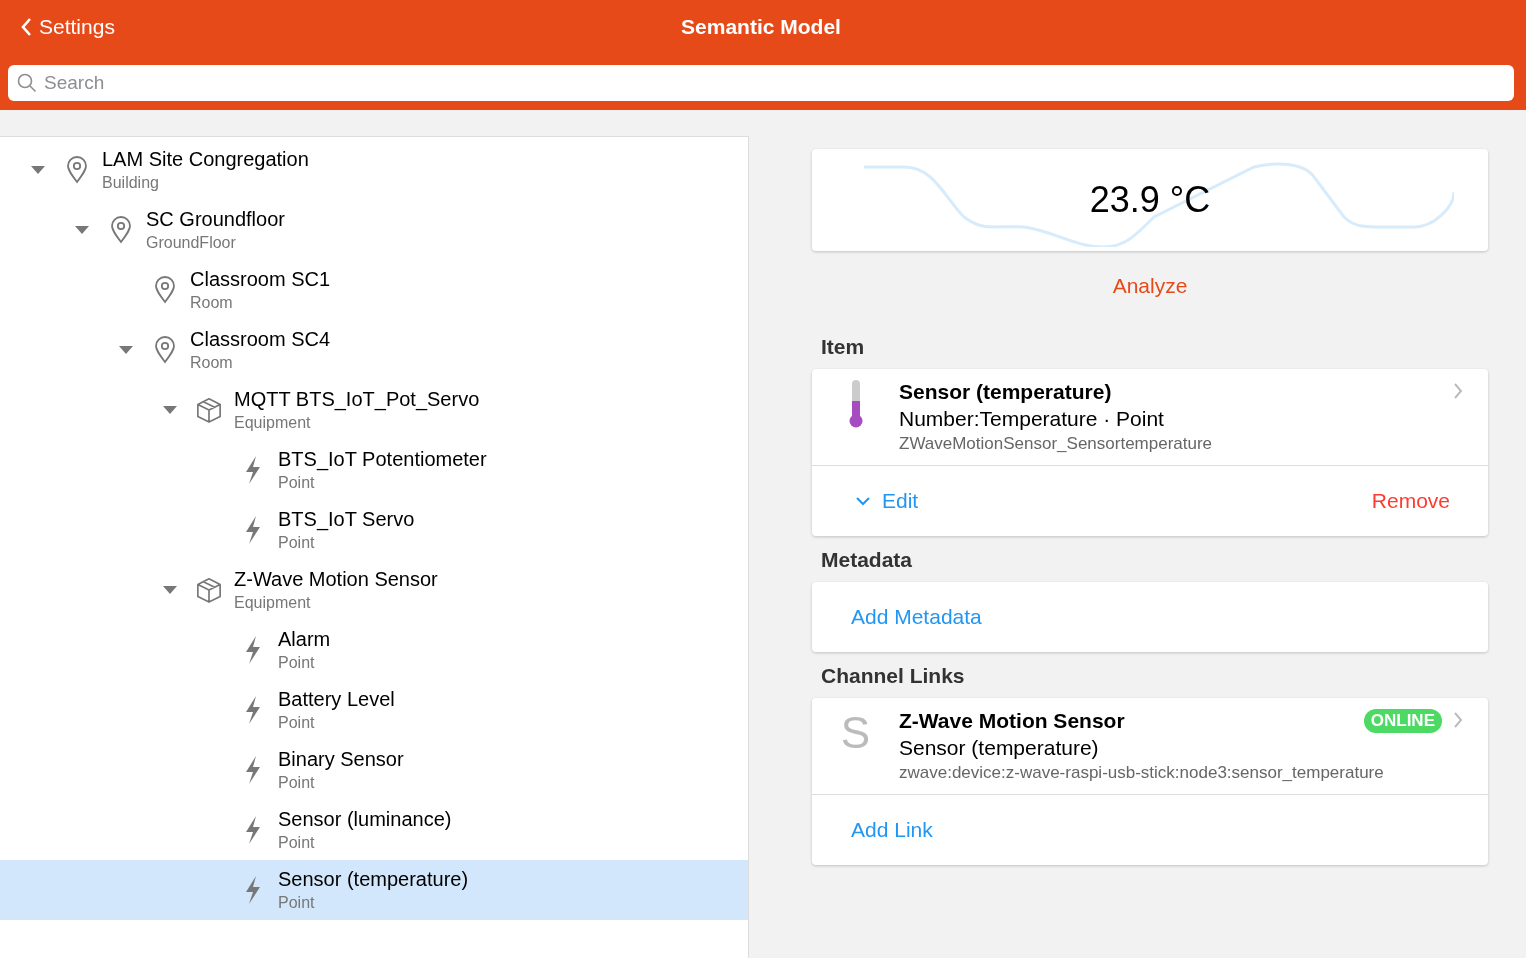 The height and width of the screenshot is (958, 1526). Describe the element at coordinates (374, 350) in the screenshot. I see `tree-item: Classroom SC4 Room` at that location.